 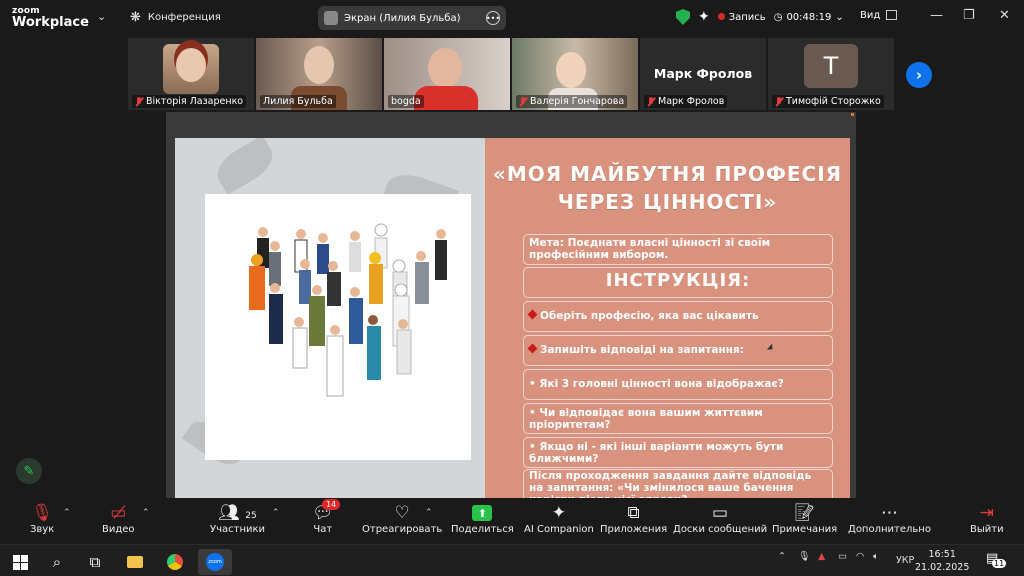 I want to click on screen-share-pill: Экран (Лилия Бульба) •••, so click(x=412, y=18).